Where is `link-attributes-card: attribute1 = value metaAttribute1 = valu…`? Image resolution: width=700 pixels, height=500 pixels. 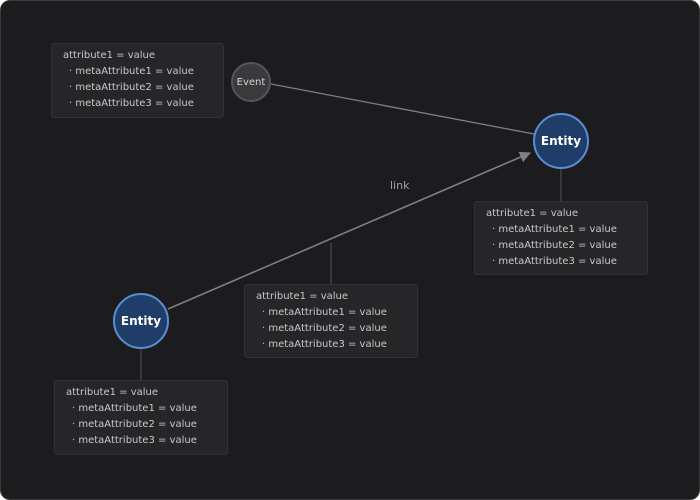 link-attributes-card: attribute1 = value metaAttribute1 = valu… is located at coordinates (331, 321).